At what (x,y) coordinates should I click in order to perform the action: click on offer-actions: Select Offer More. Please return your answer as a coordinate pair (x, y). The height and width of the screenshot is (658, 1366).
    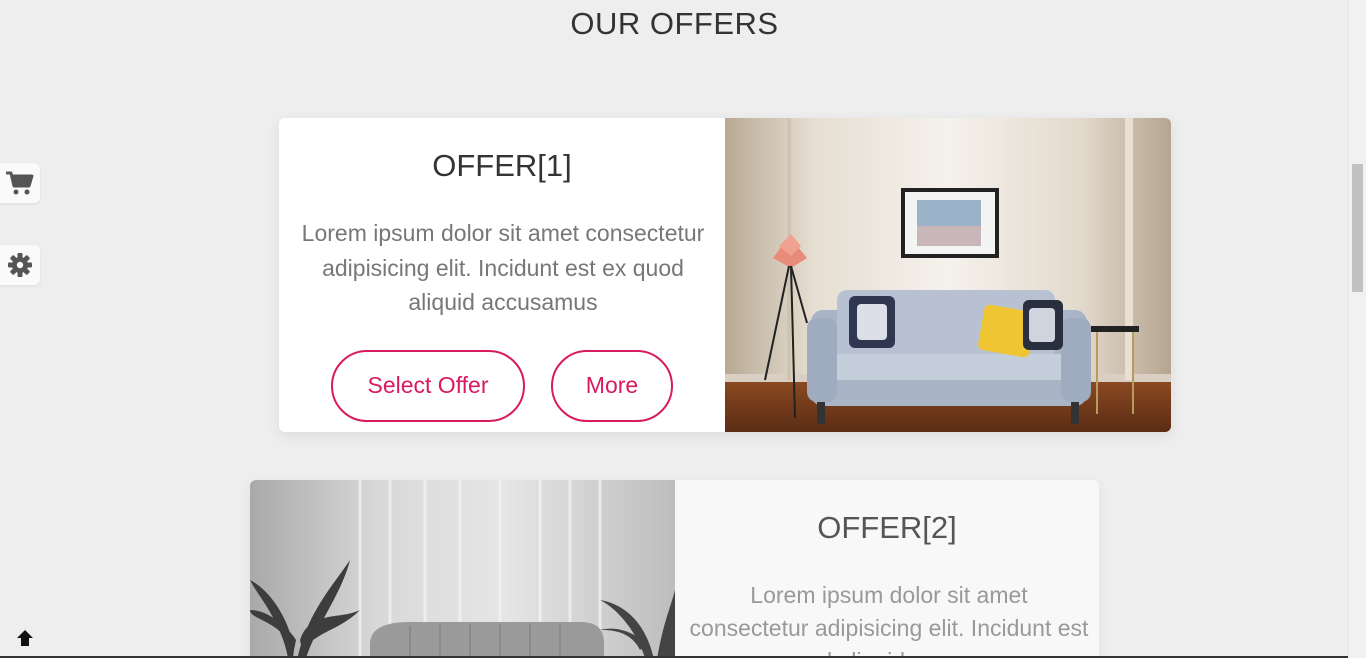
    Looking at the image, I should click on (502, 385).